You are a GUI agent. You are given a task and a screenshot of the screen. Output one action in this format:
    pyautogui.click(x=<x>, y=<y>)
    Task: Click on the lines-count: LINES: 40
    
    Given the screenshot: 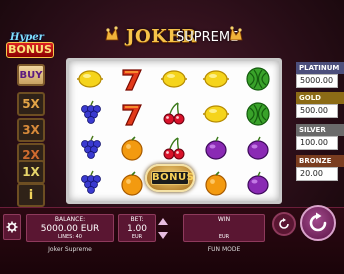 What is the action you would take?
    pyautogui.click(x=70, y=237)
    